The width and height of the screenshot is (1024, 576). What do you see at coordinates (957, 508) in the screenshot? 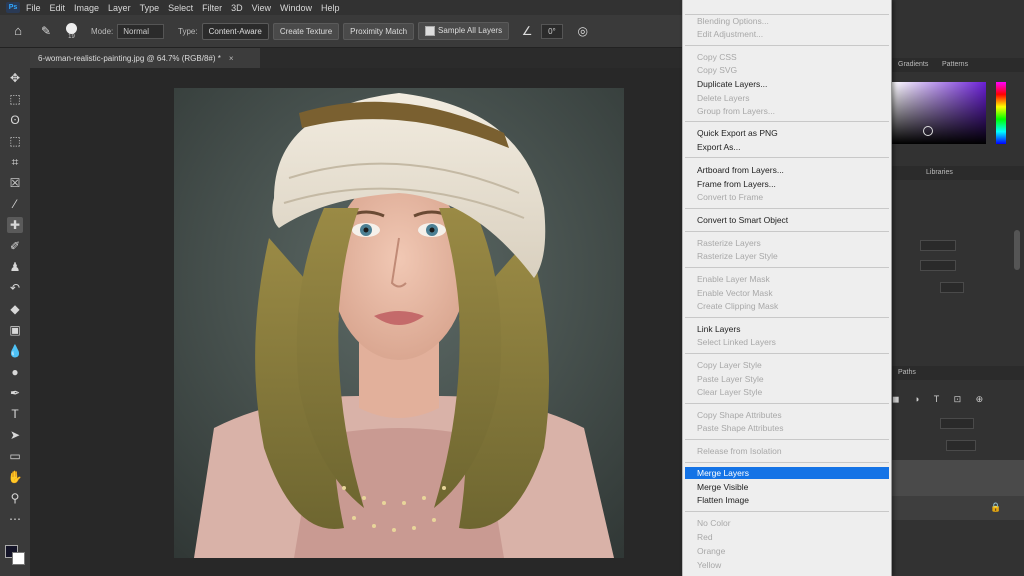
I see `layer-row-background` at bounding box center [957, 508].